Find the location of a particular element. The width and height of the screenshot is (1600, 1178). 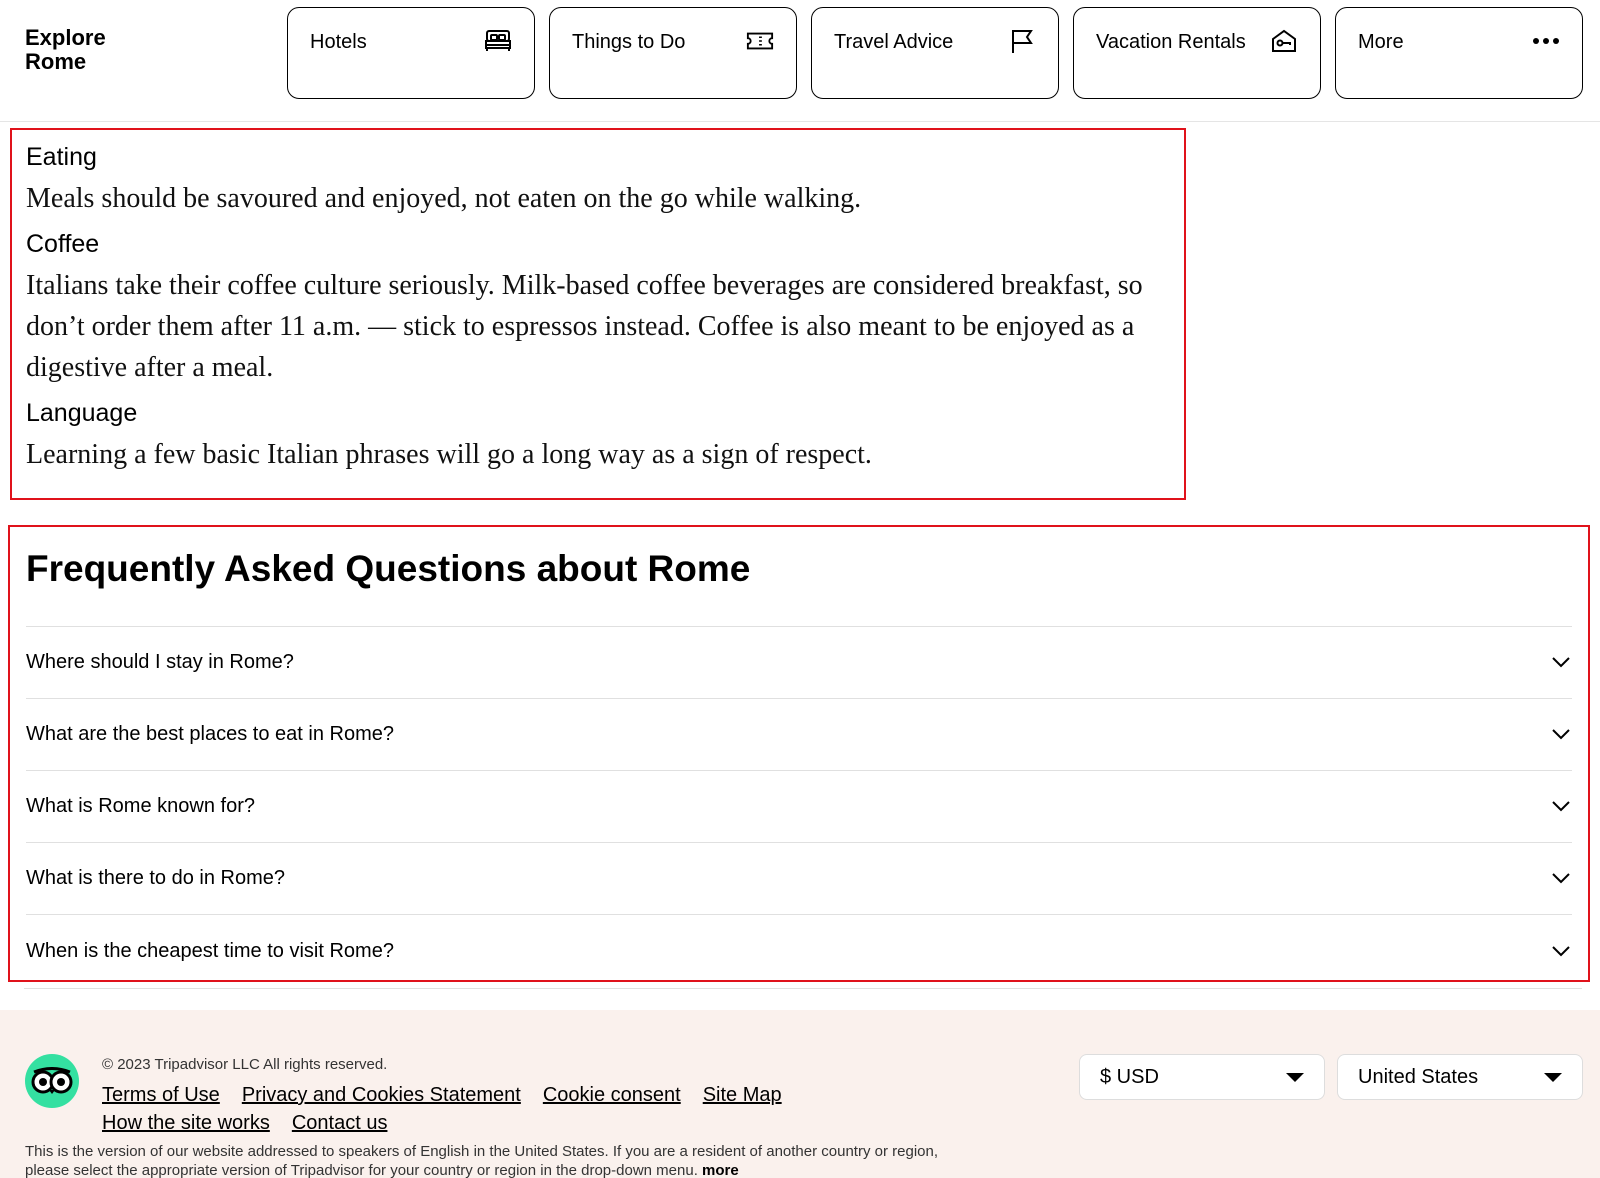

flag-icon is located at coordinates (1022, 41).